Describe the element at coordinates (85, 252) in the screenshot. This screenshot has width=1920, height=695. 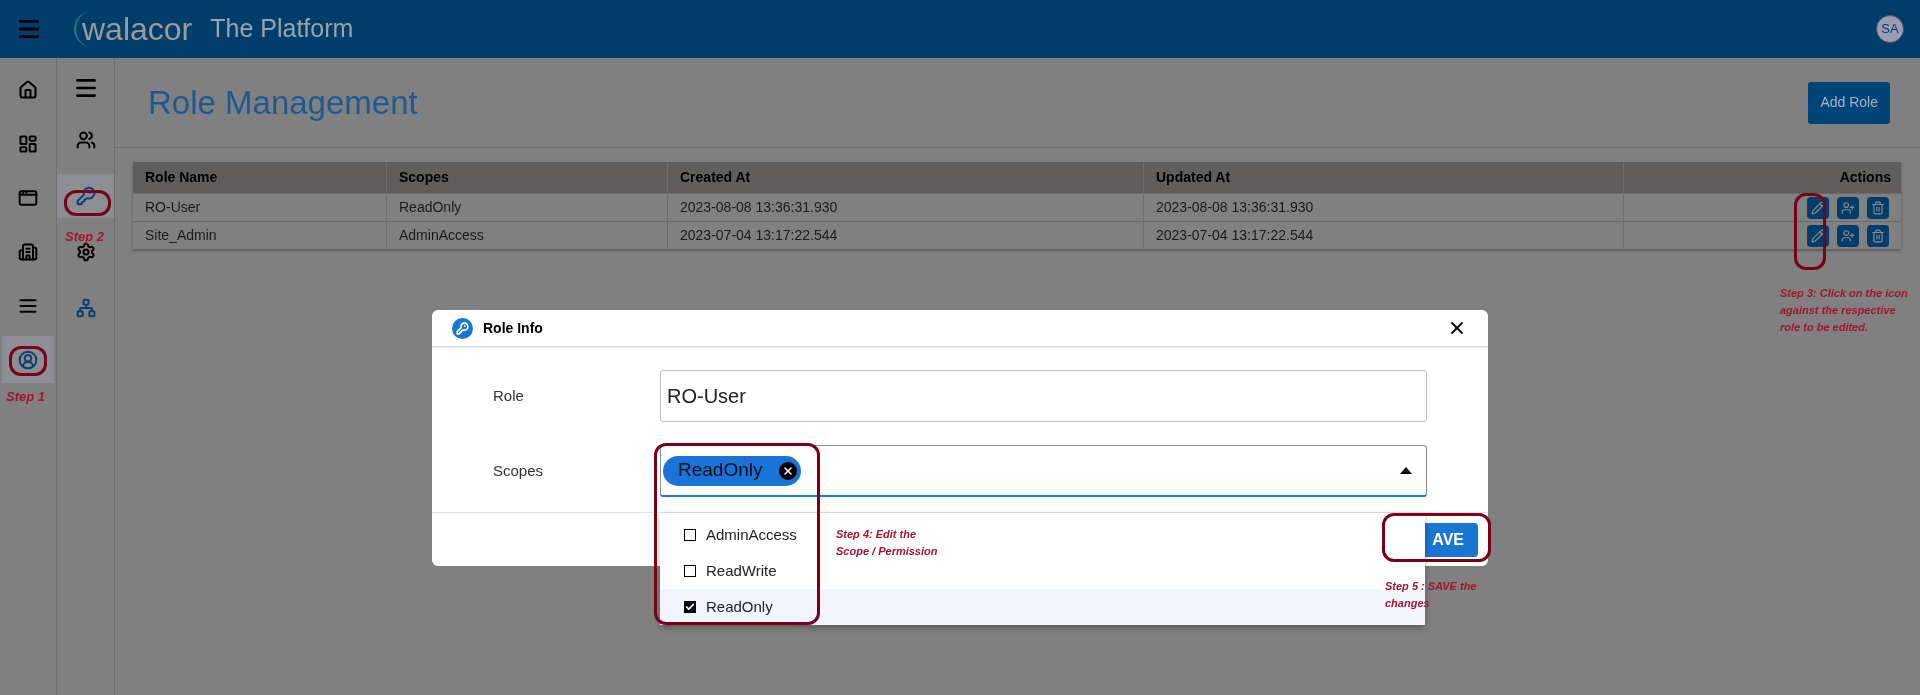
I see `settings-icon` at that location.